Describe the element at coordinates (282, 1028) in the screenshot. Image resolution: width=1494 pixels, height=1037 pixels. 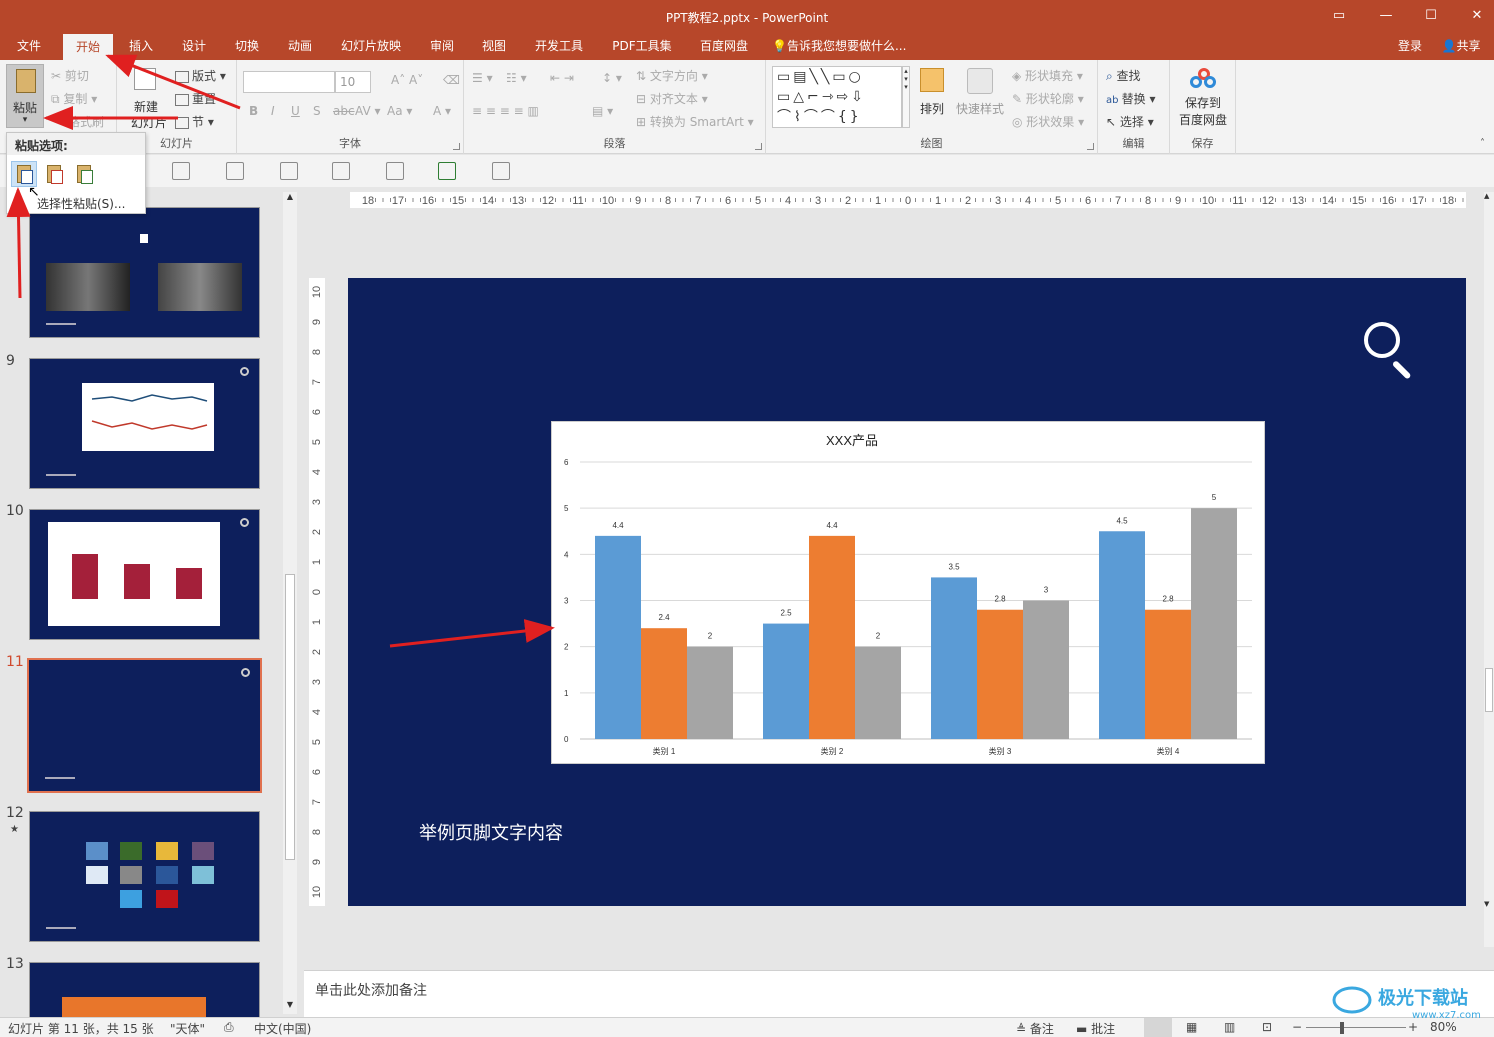
I see `language: 中文(中国)` at that location.